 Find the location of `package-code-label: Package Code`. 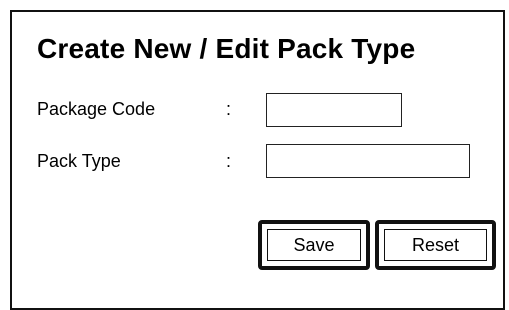

package-code-label: Package Code is located at coordinates (96, 109).